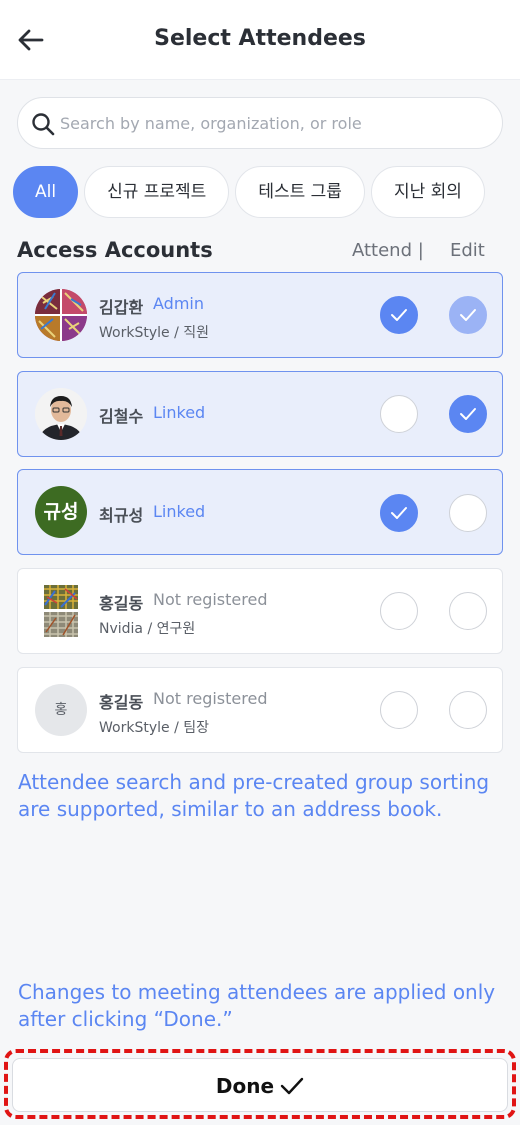  Describe the element at coordinates (178, 303) in the screenshot. I see `attendee-role: Admin` at that location.